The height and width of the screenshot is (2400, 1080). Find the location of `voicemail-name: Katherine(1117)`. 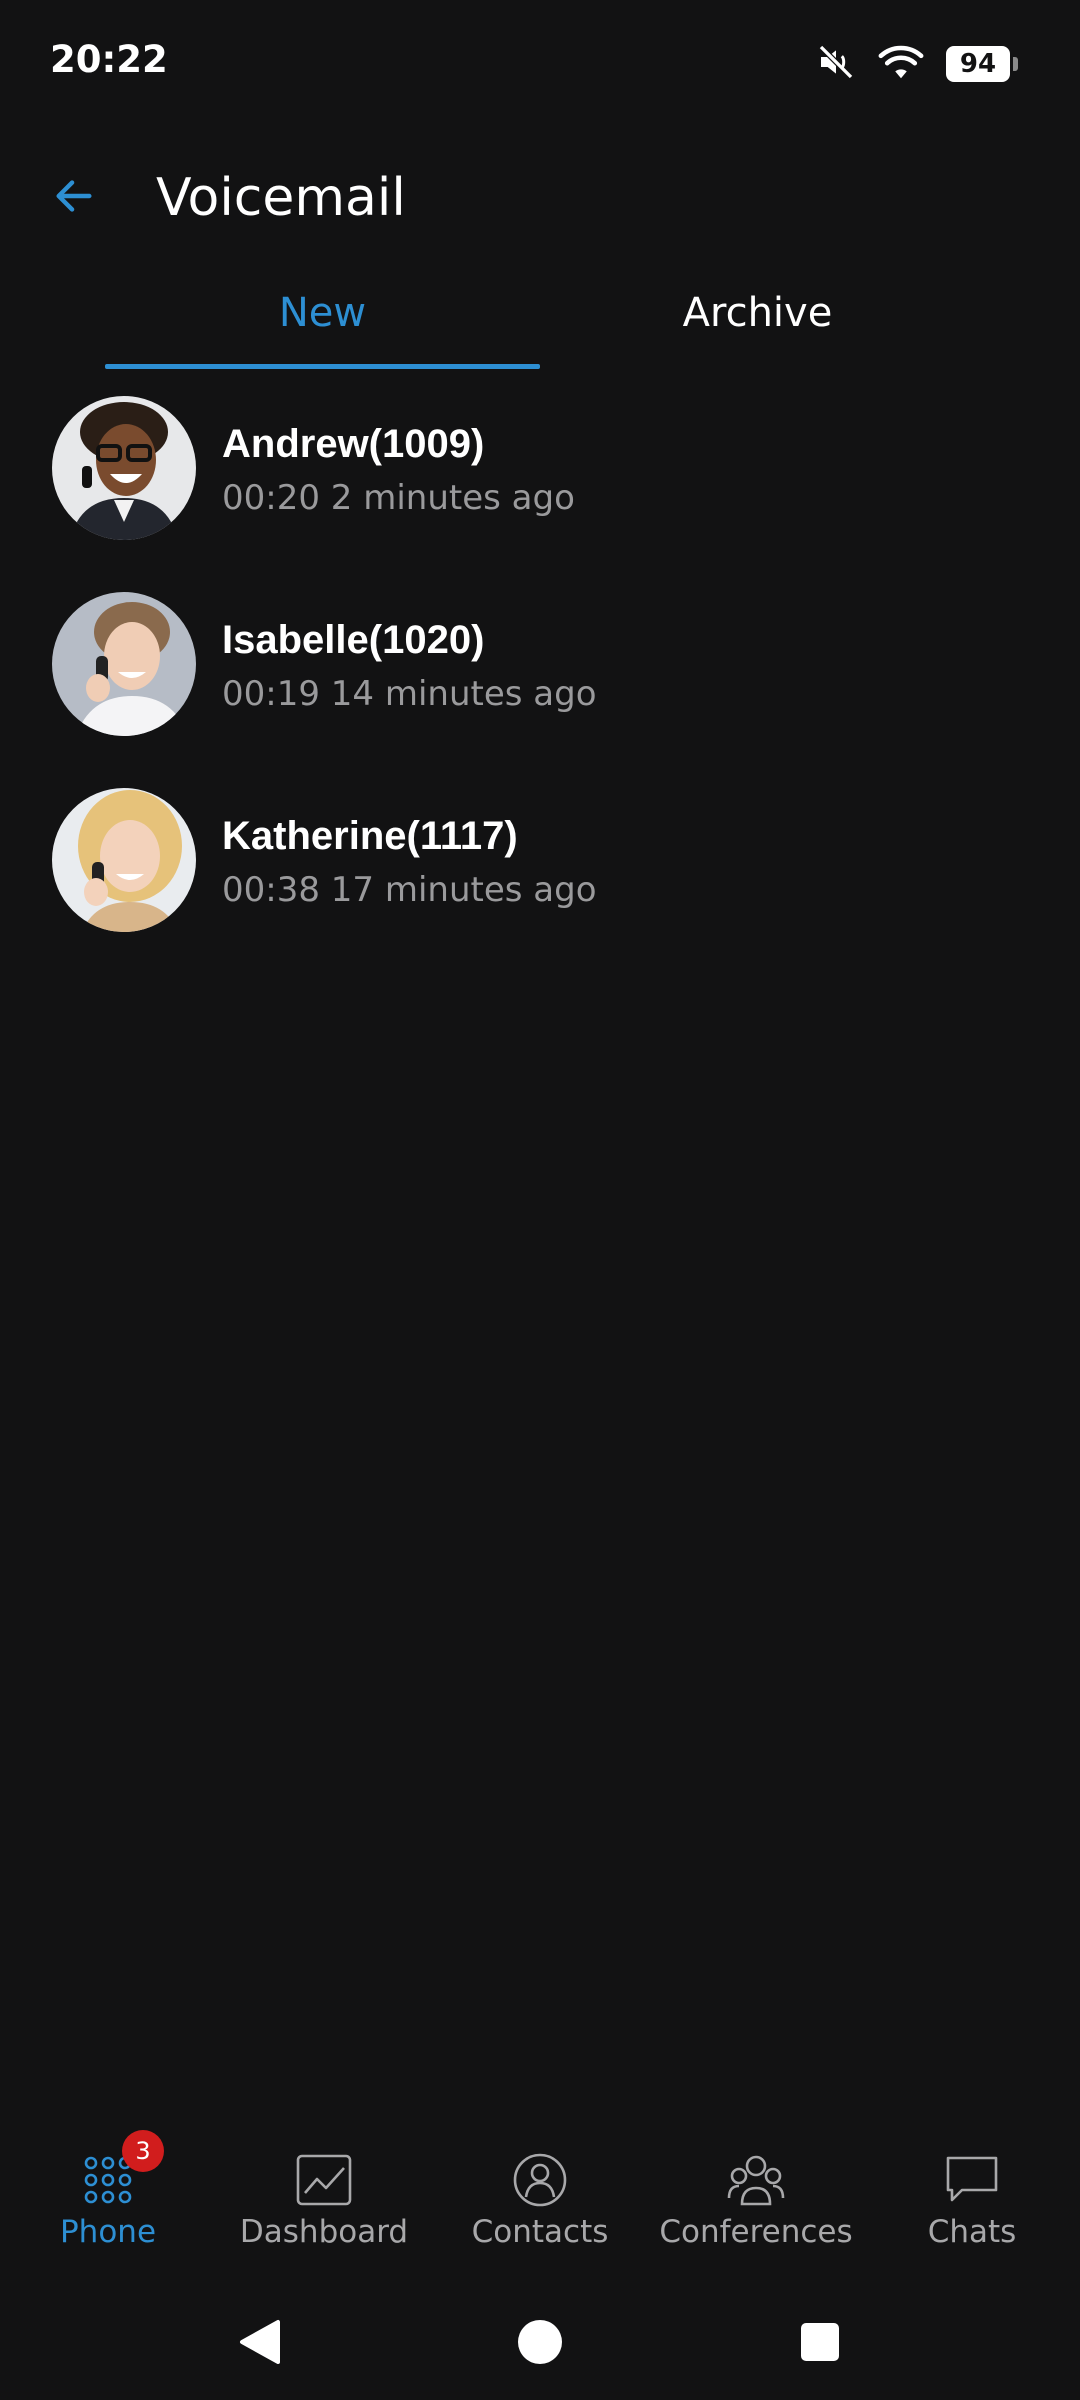

voicemail-name: Katherine(1117) is located at coordinates (370, 836).